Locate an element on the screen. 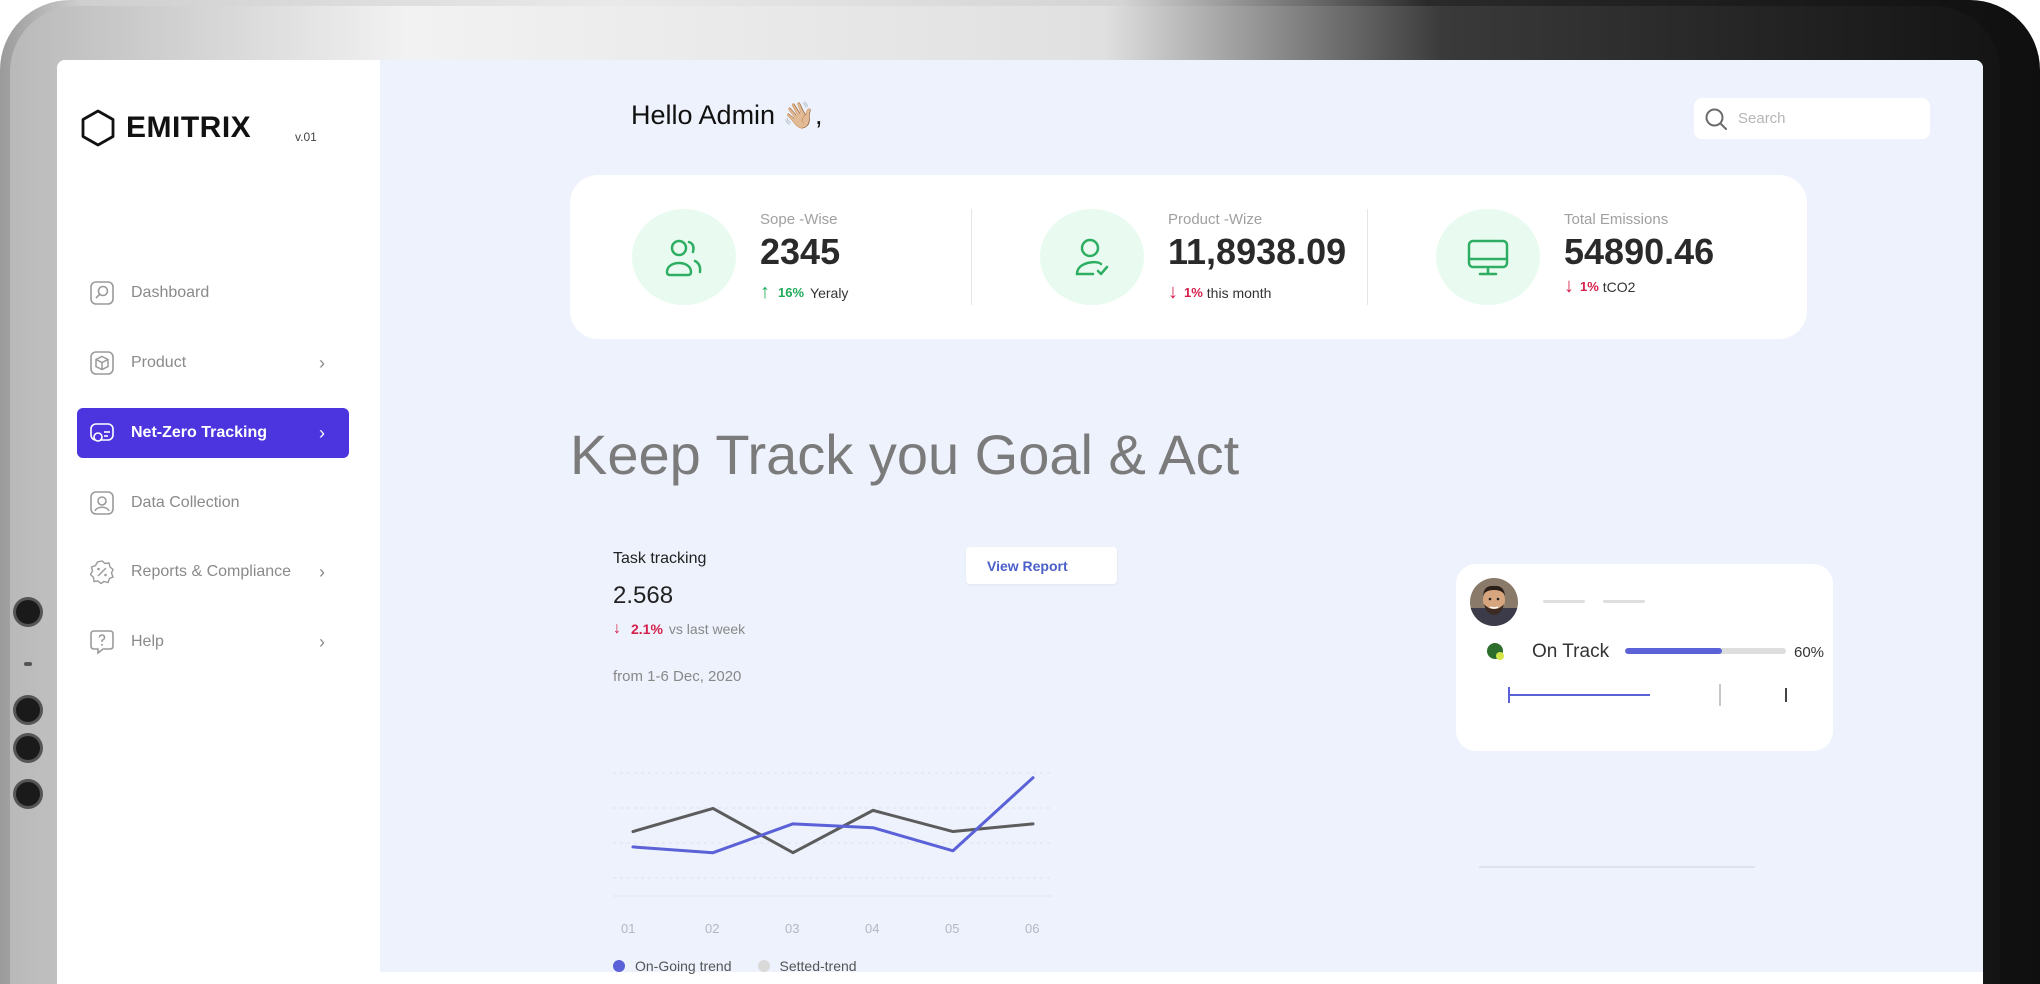 This screenshot has height=984, width=2040. status-card: On Track 60% is located at coordinates (1644, 657).